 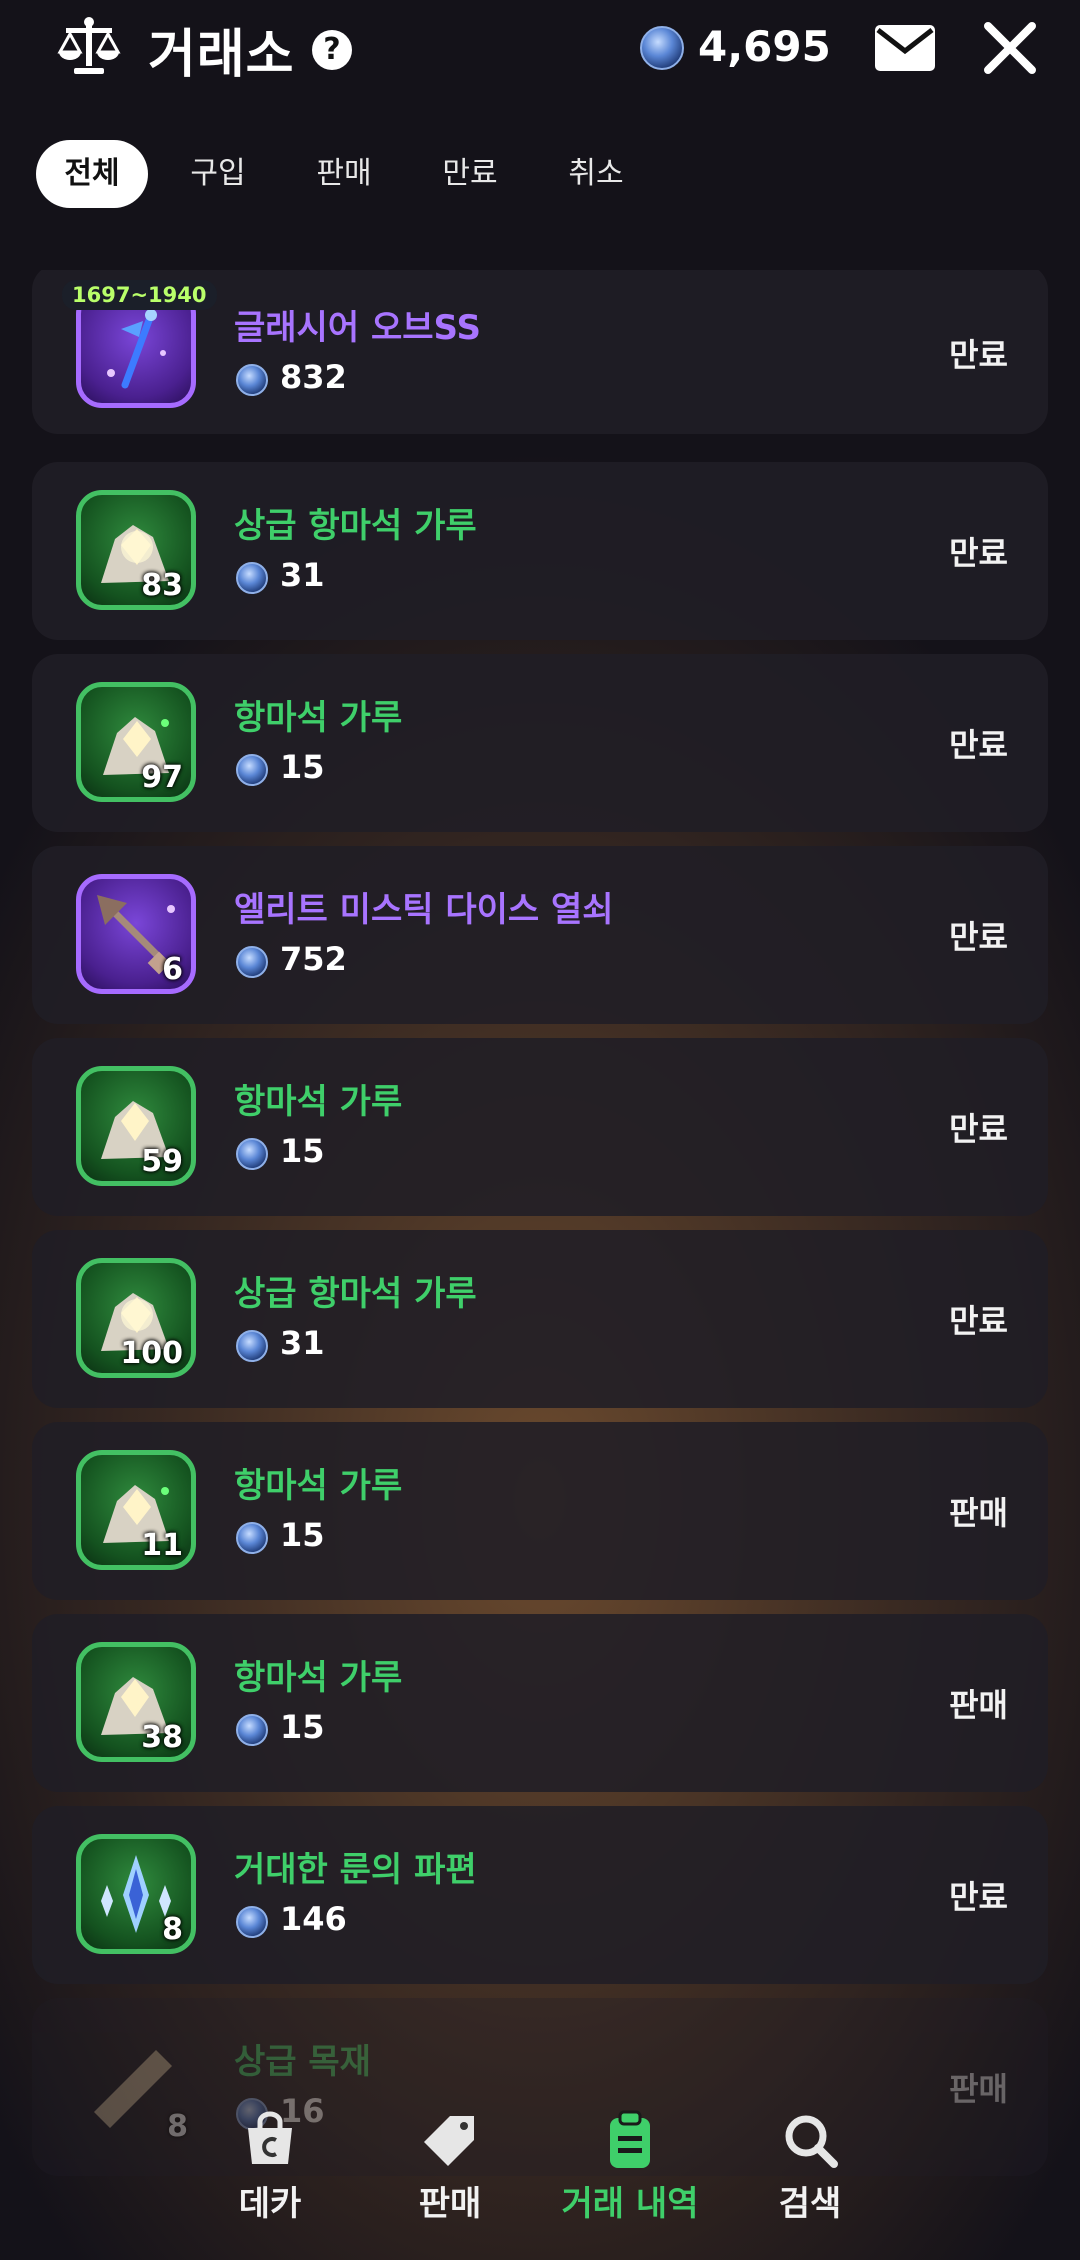 I want to click on item-quantity: 8, so click(x=172, y=1929).